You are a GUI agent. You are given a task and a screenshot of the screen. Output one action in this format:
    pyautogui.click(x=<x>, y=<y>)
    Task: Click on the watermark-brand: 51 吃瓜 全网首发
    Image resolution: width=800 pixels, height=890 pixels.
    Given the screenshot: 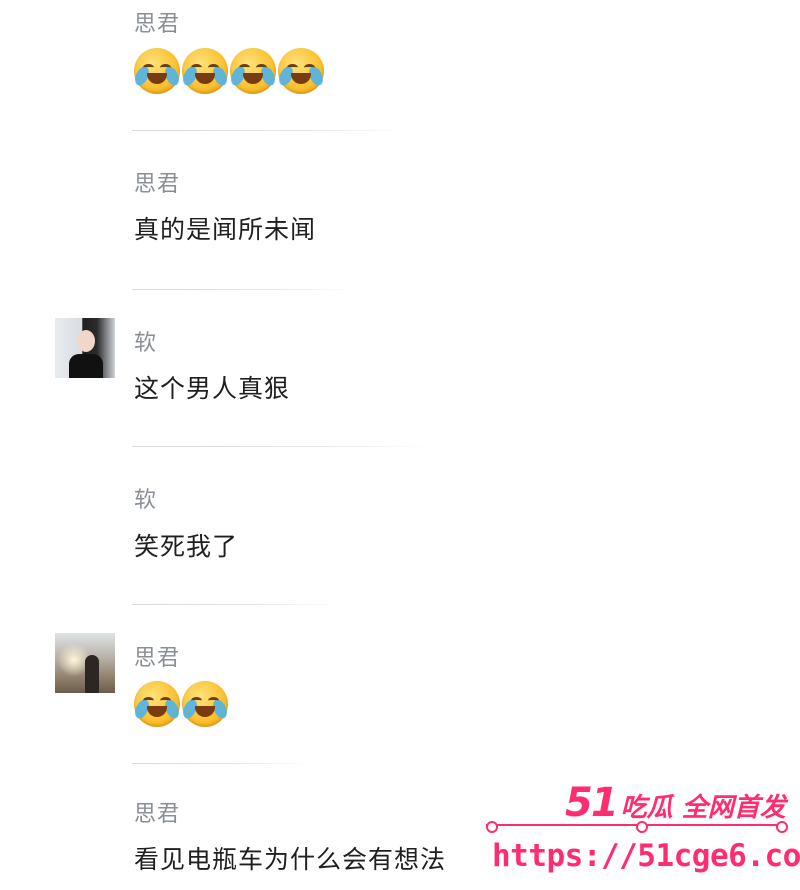 What is the action you would take?
    pyautogui.click(x=675, y=803)
    